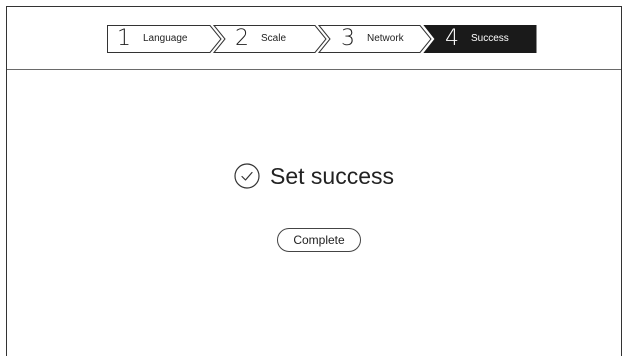 This screenshot has width=624, height=356. I want to click on step-network: 3 Network, so click(372, 39).